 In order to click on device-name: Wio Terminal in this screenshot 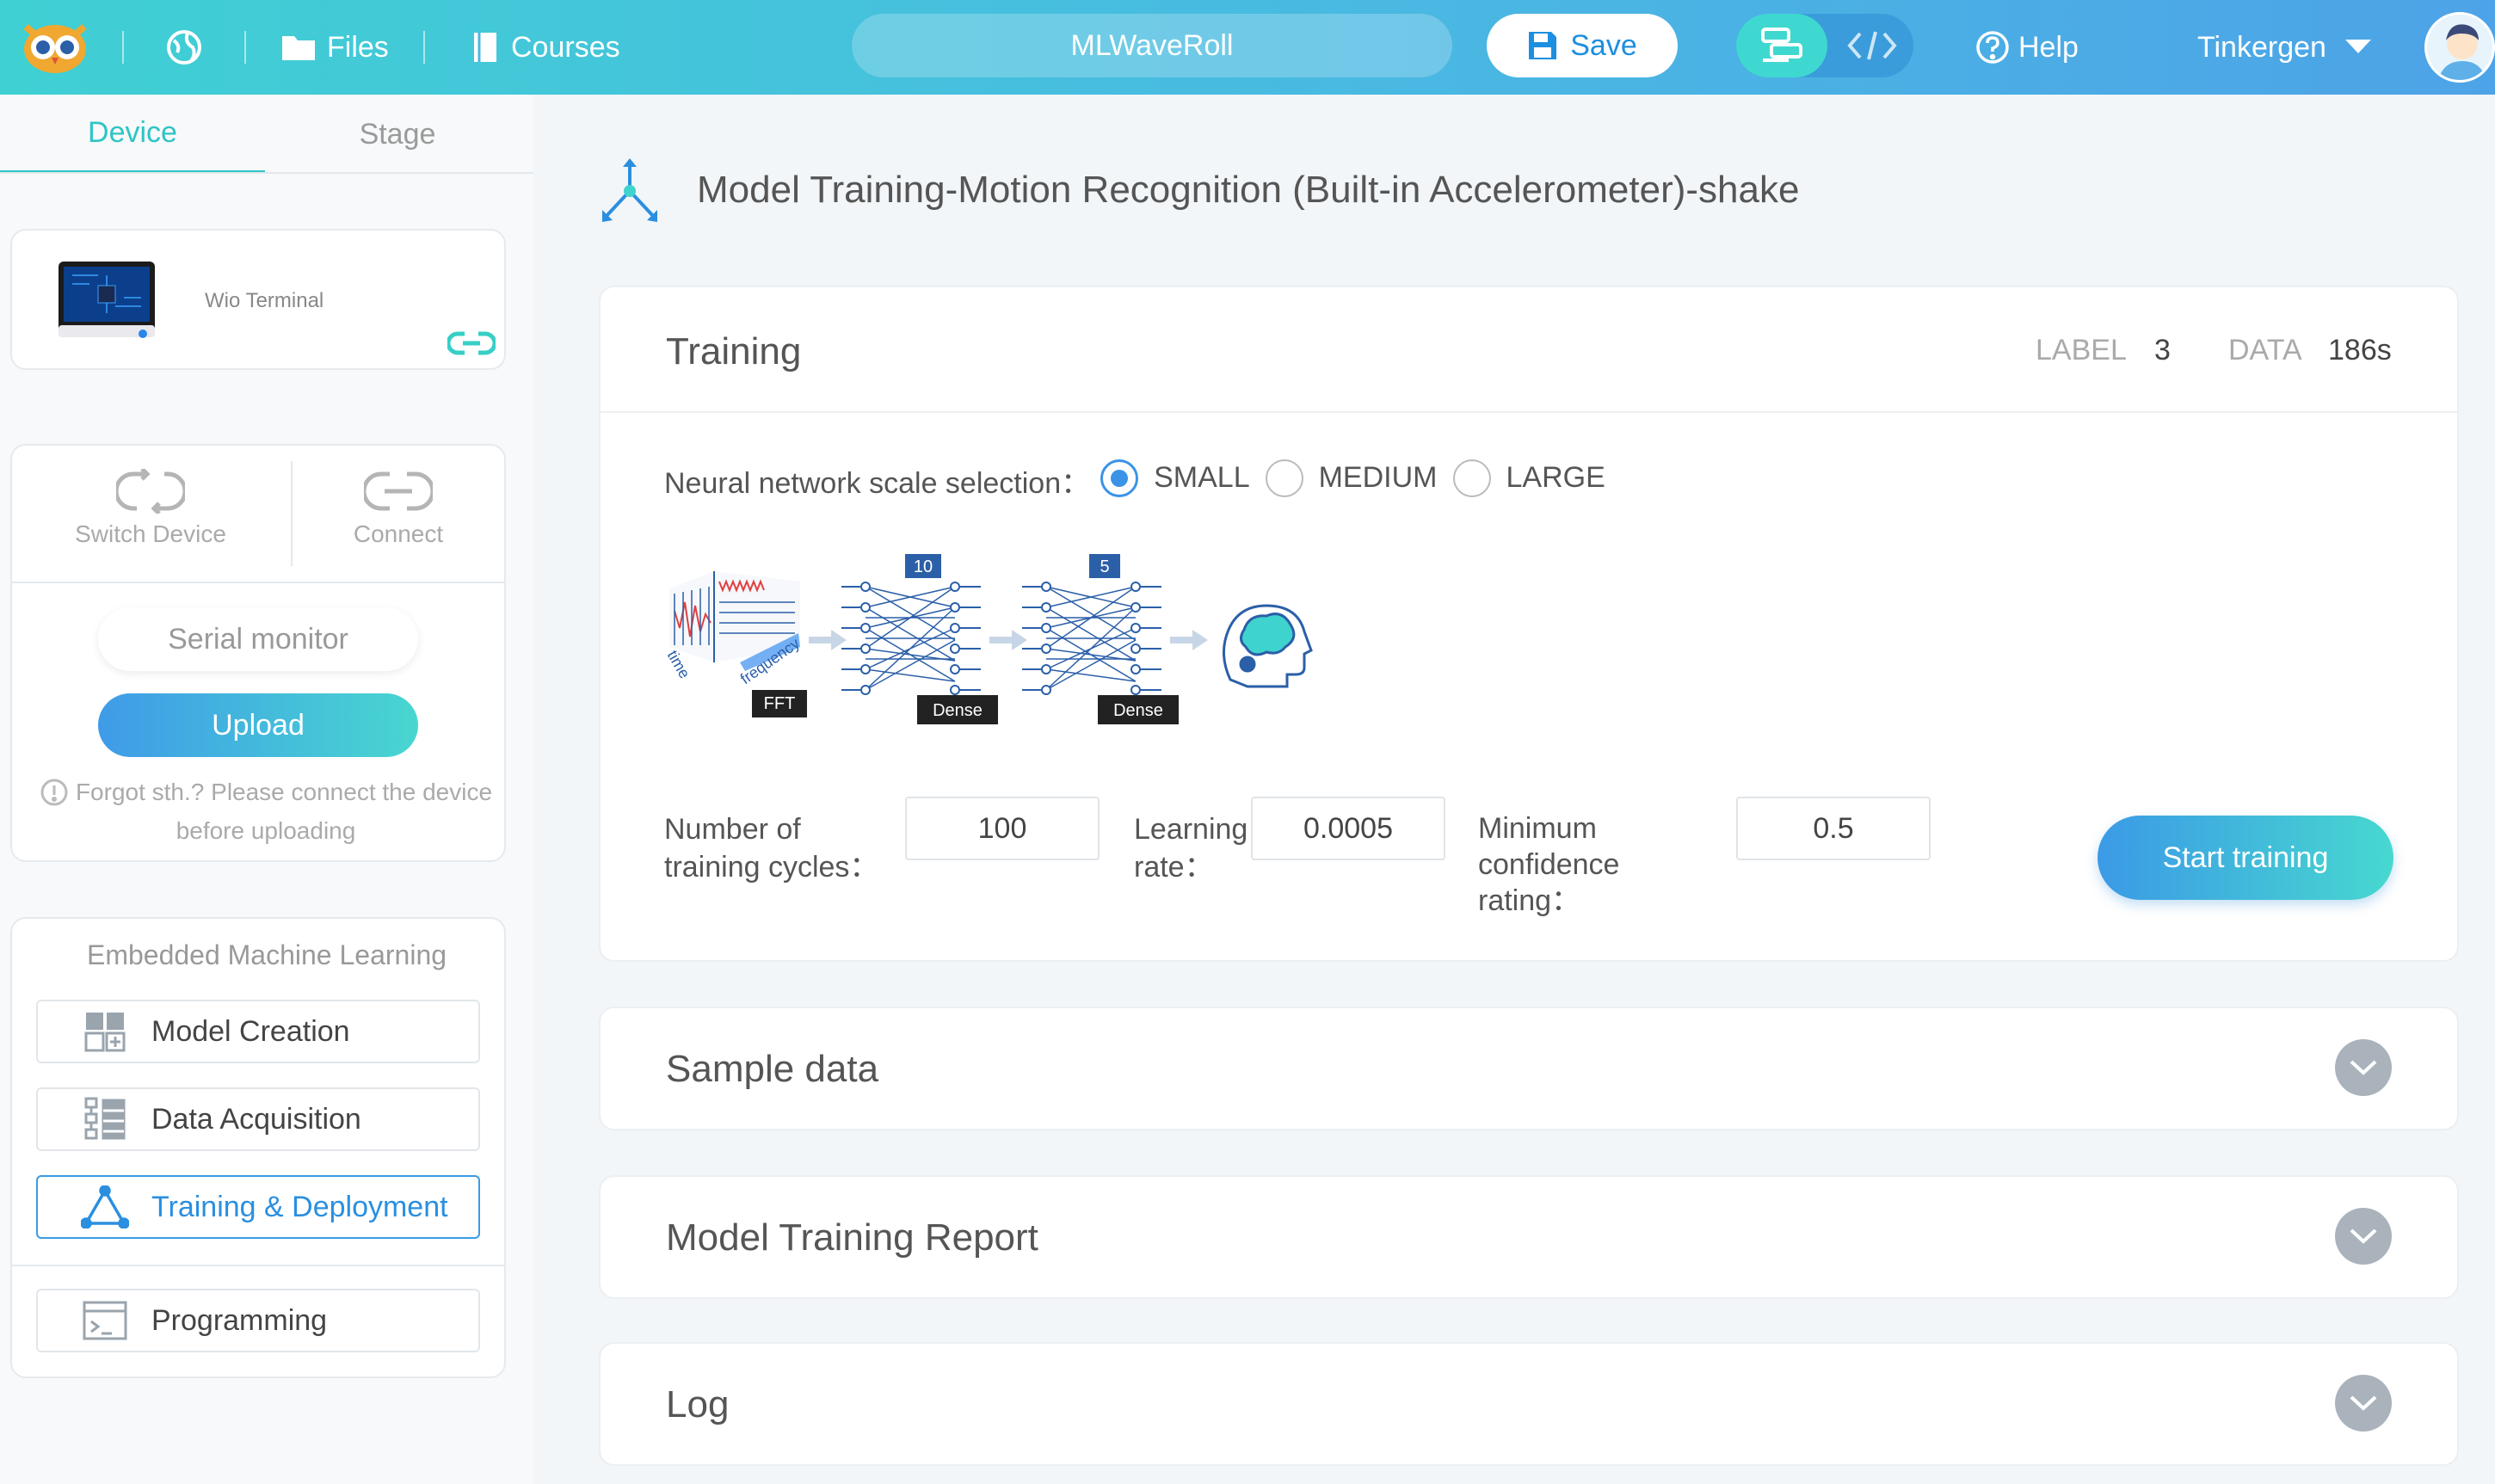, I will do `click(264, 300)`.